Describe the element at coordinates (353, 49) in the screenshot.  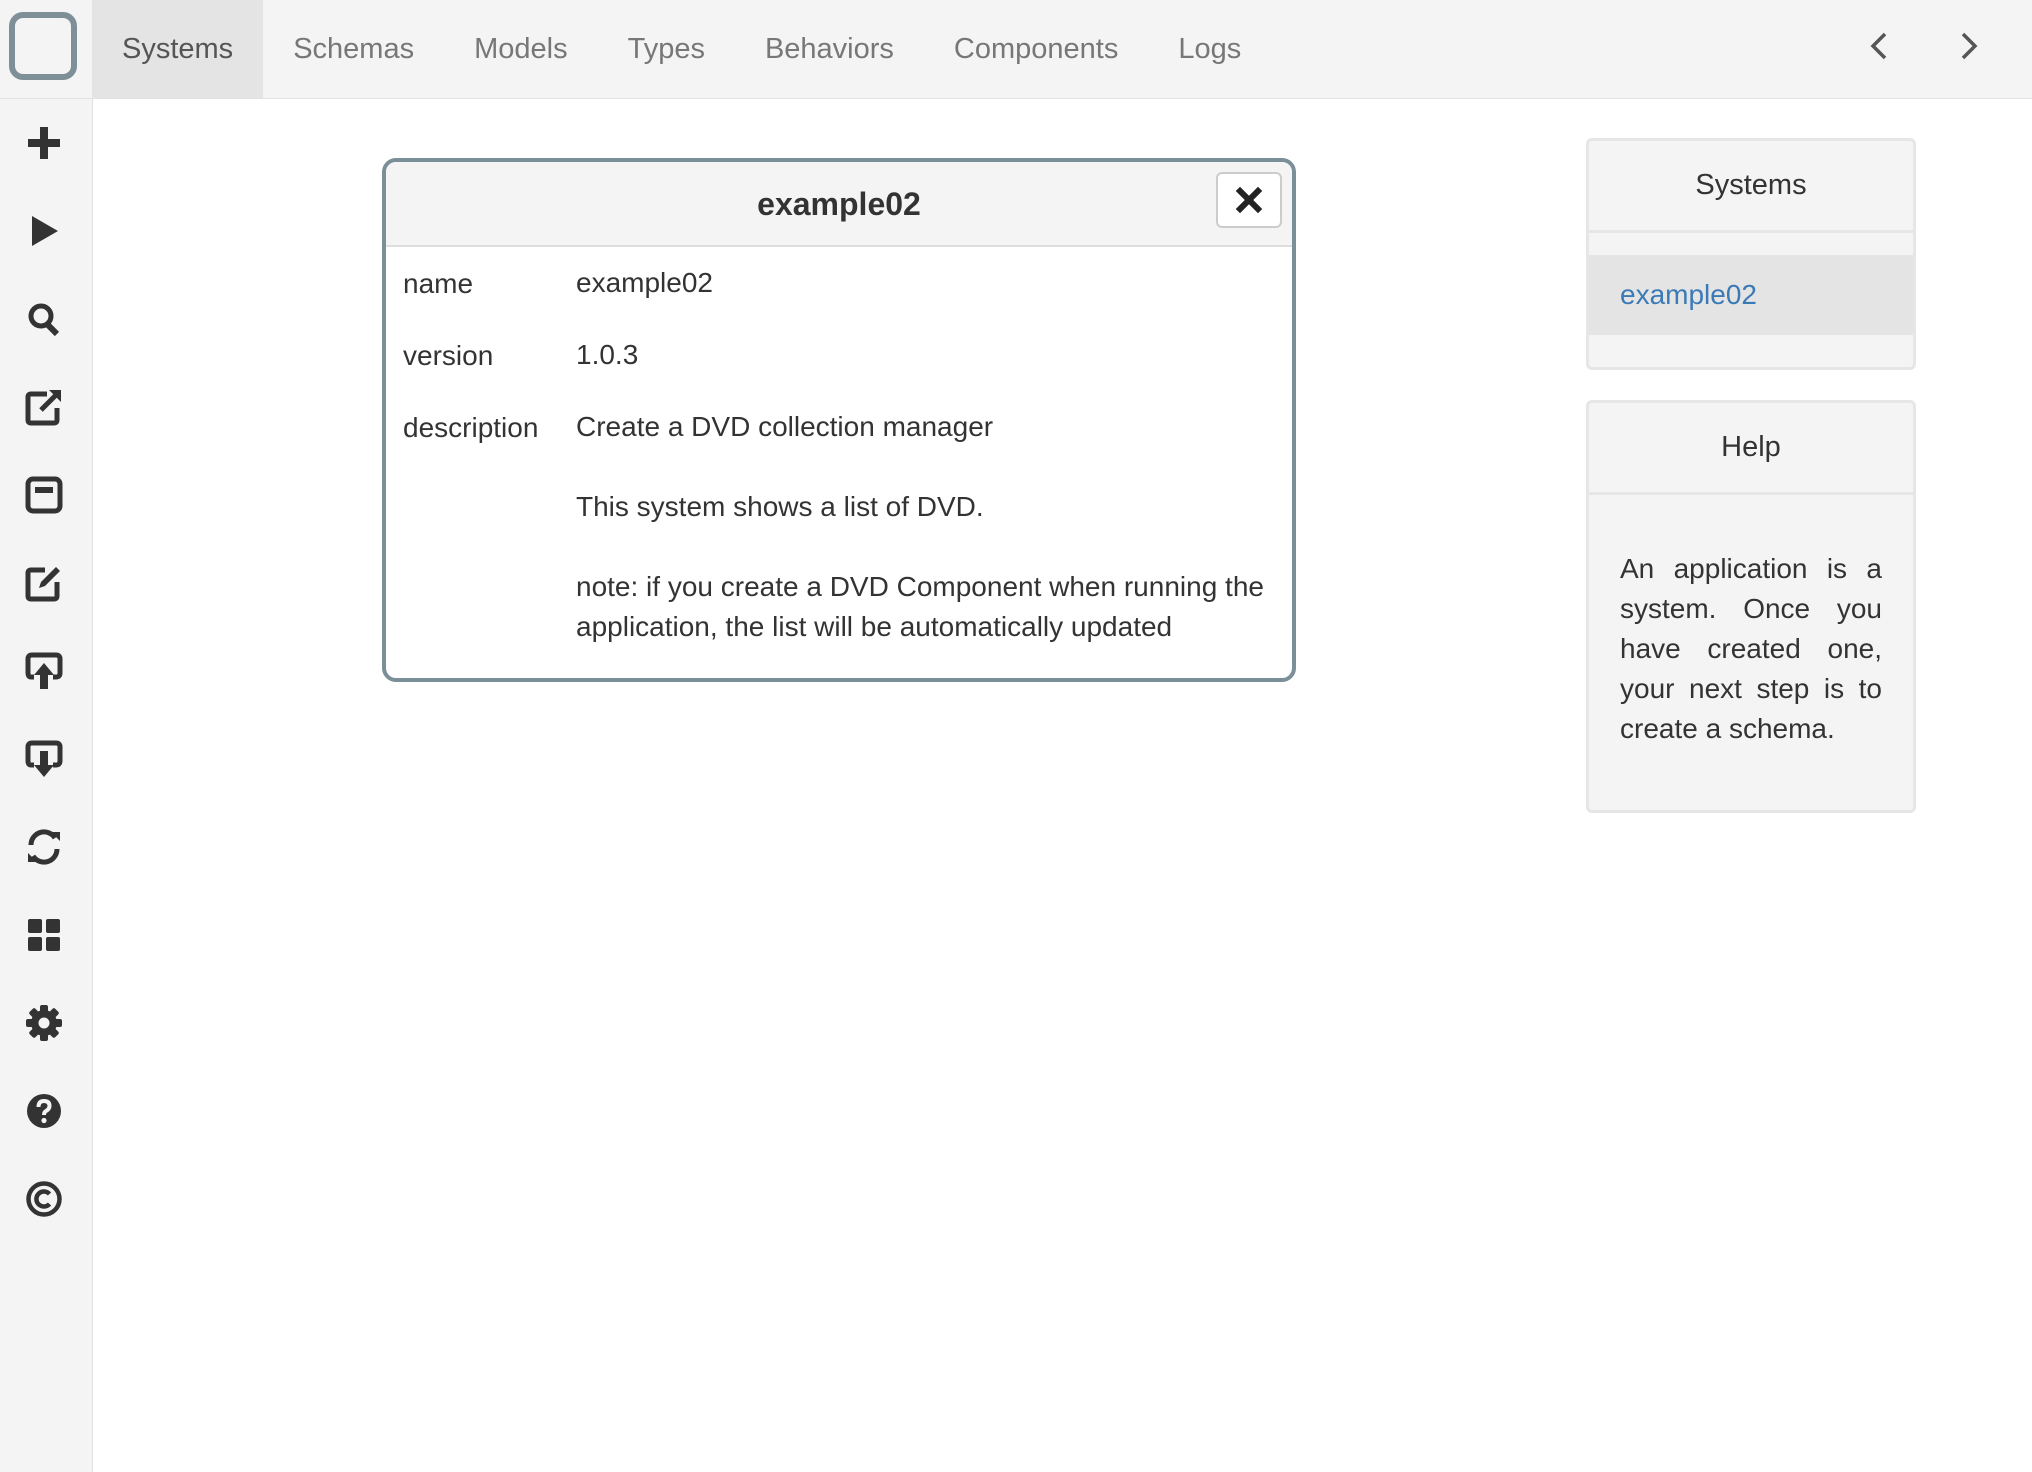
I see `tab-schemas: Schemas` at that location.